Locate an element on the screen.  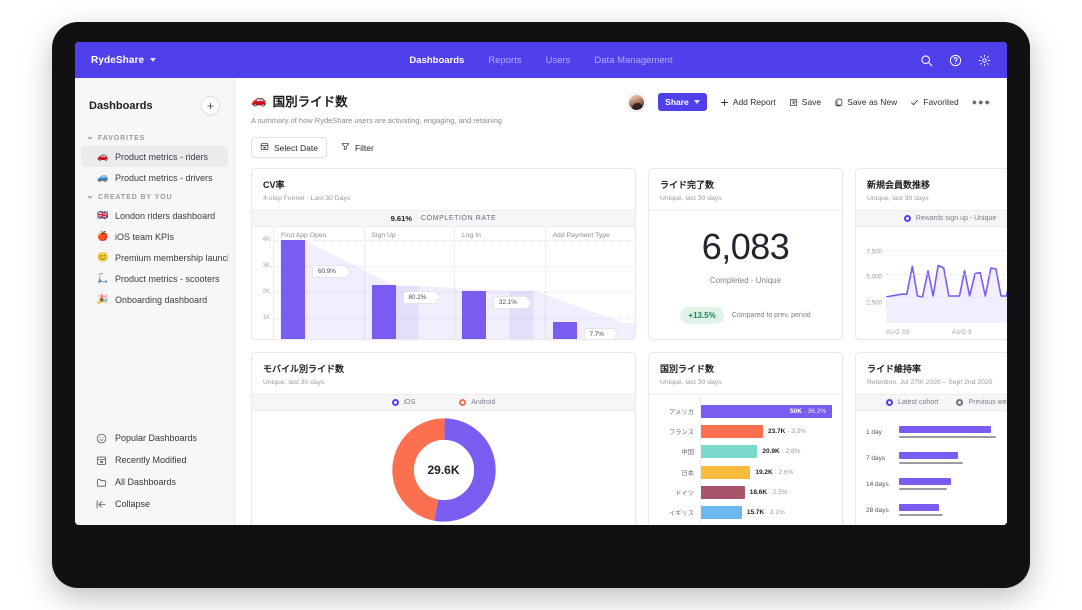
legend-item-ios: iOS is located at coordinates (403, 402).